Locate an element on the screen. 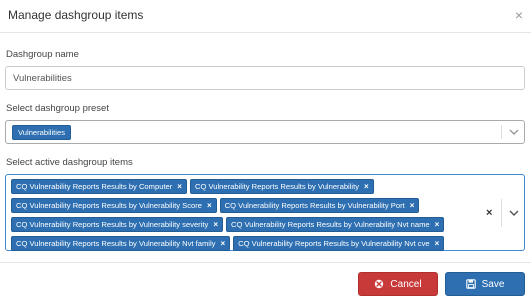  modal-header: Manage dashgroup items × is located at coordinates (265, 16).